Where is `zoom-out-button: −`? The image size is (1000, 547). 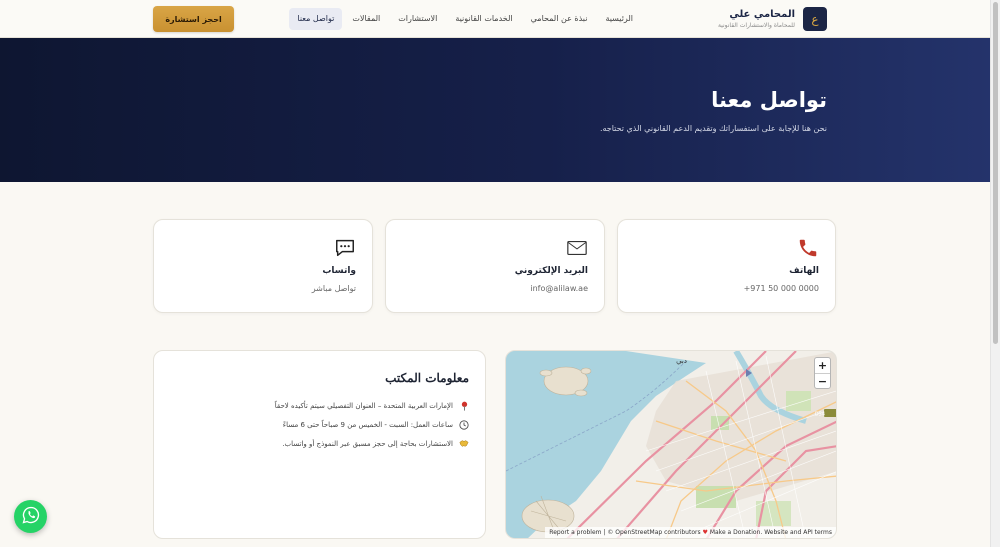 zoom-out-button: − is located at coordinates (822, 380).